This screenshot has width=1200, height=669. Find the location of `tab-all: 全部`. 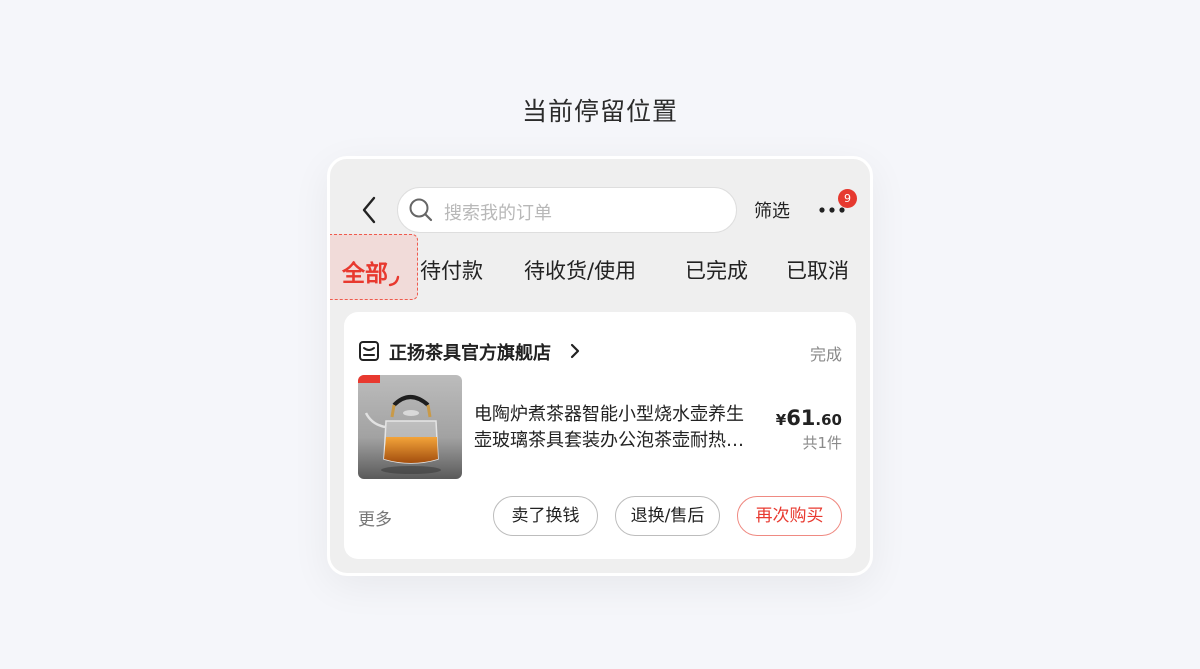

tab-all: 全部 is located at coordinates (365, 271).